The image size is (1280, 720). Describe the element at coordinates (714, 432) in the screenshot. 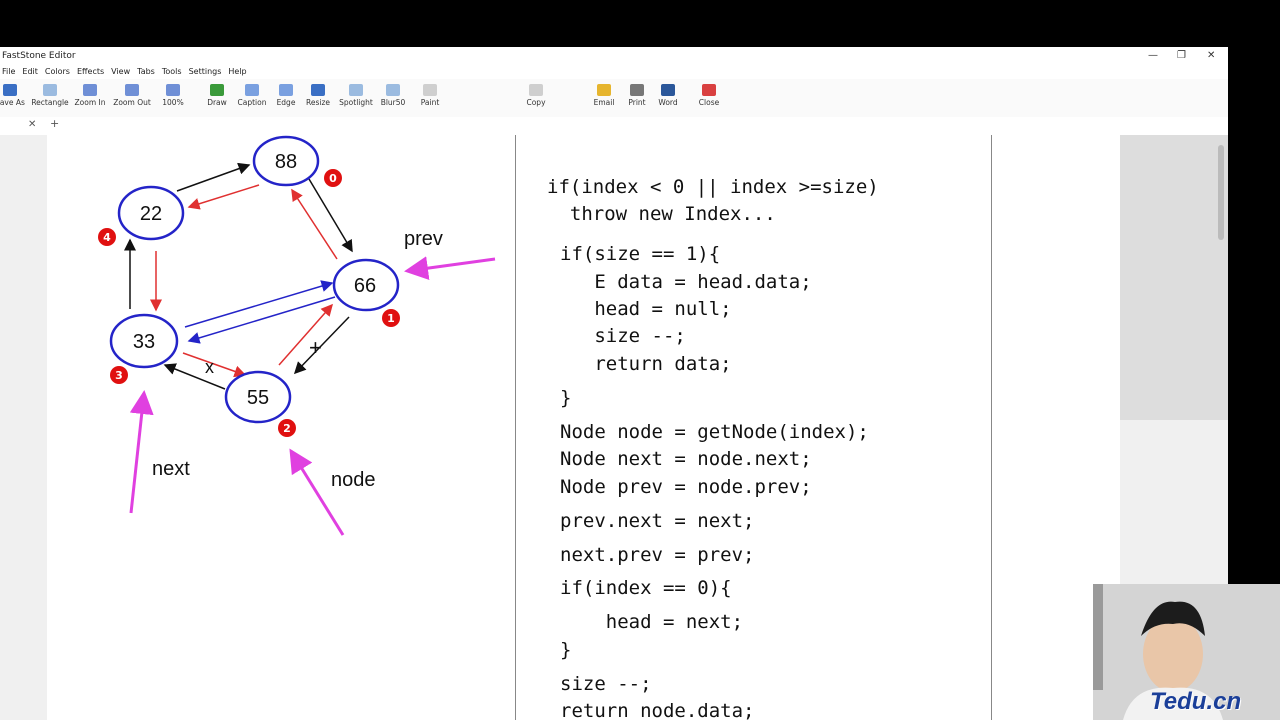

I see `code-line: Node node = getNode(index);` at that location.